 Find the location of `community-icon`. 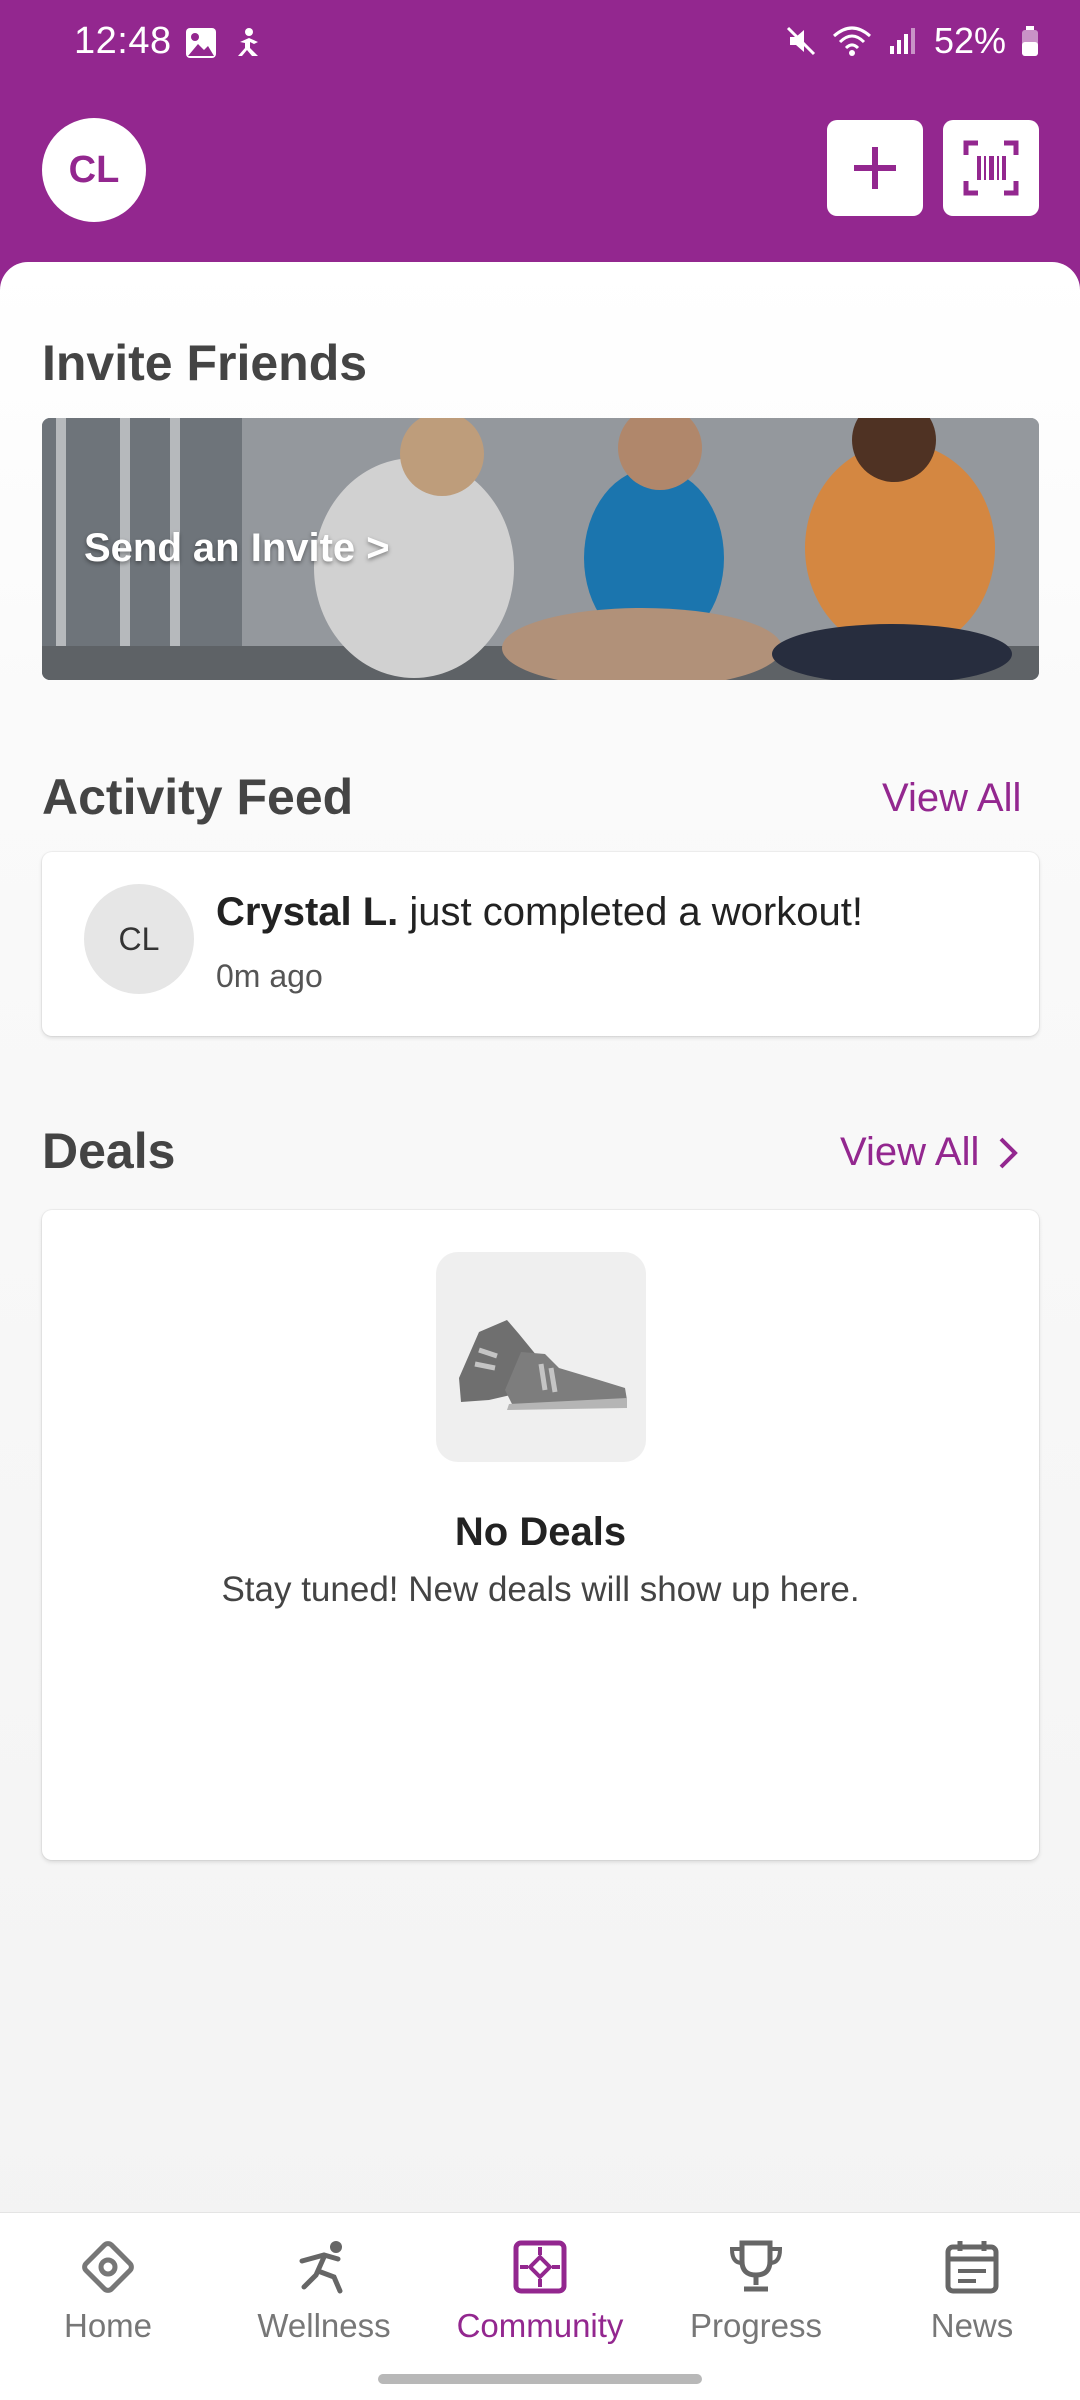

community-icon is located at coordinates (540, 2267).